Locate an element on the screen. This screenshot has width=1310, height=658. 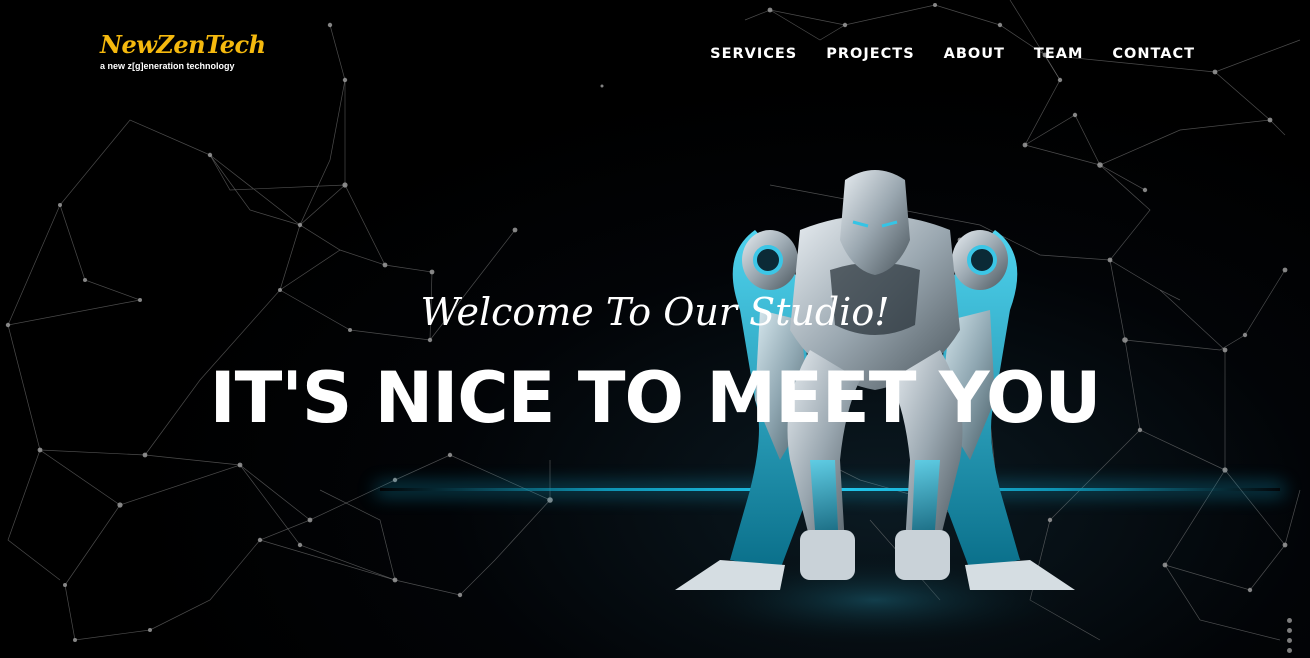
main-nav: SERVICES PROJECTS ABOUT TEAM CONTACT is located at coordinates (952, 54).